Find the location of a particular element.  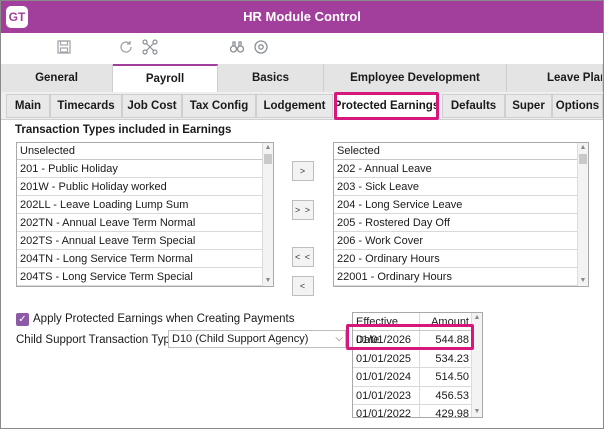

cell-date: 01/01/2024 is located at coordinates (386, 377).